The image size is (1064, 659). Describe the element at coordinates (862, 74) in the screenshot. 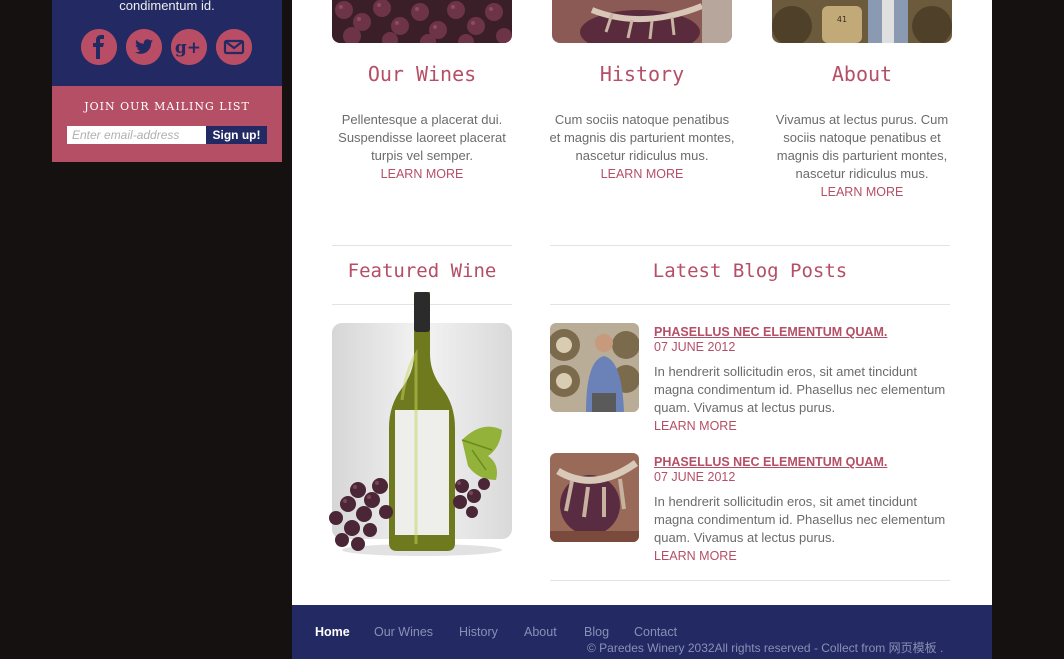

I see `feature-title: About` at that location.